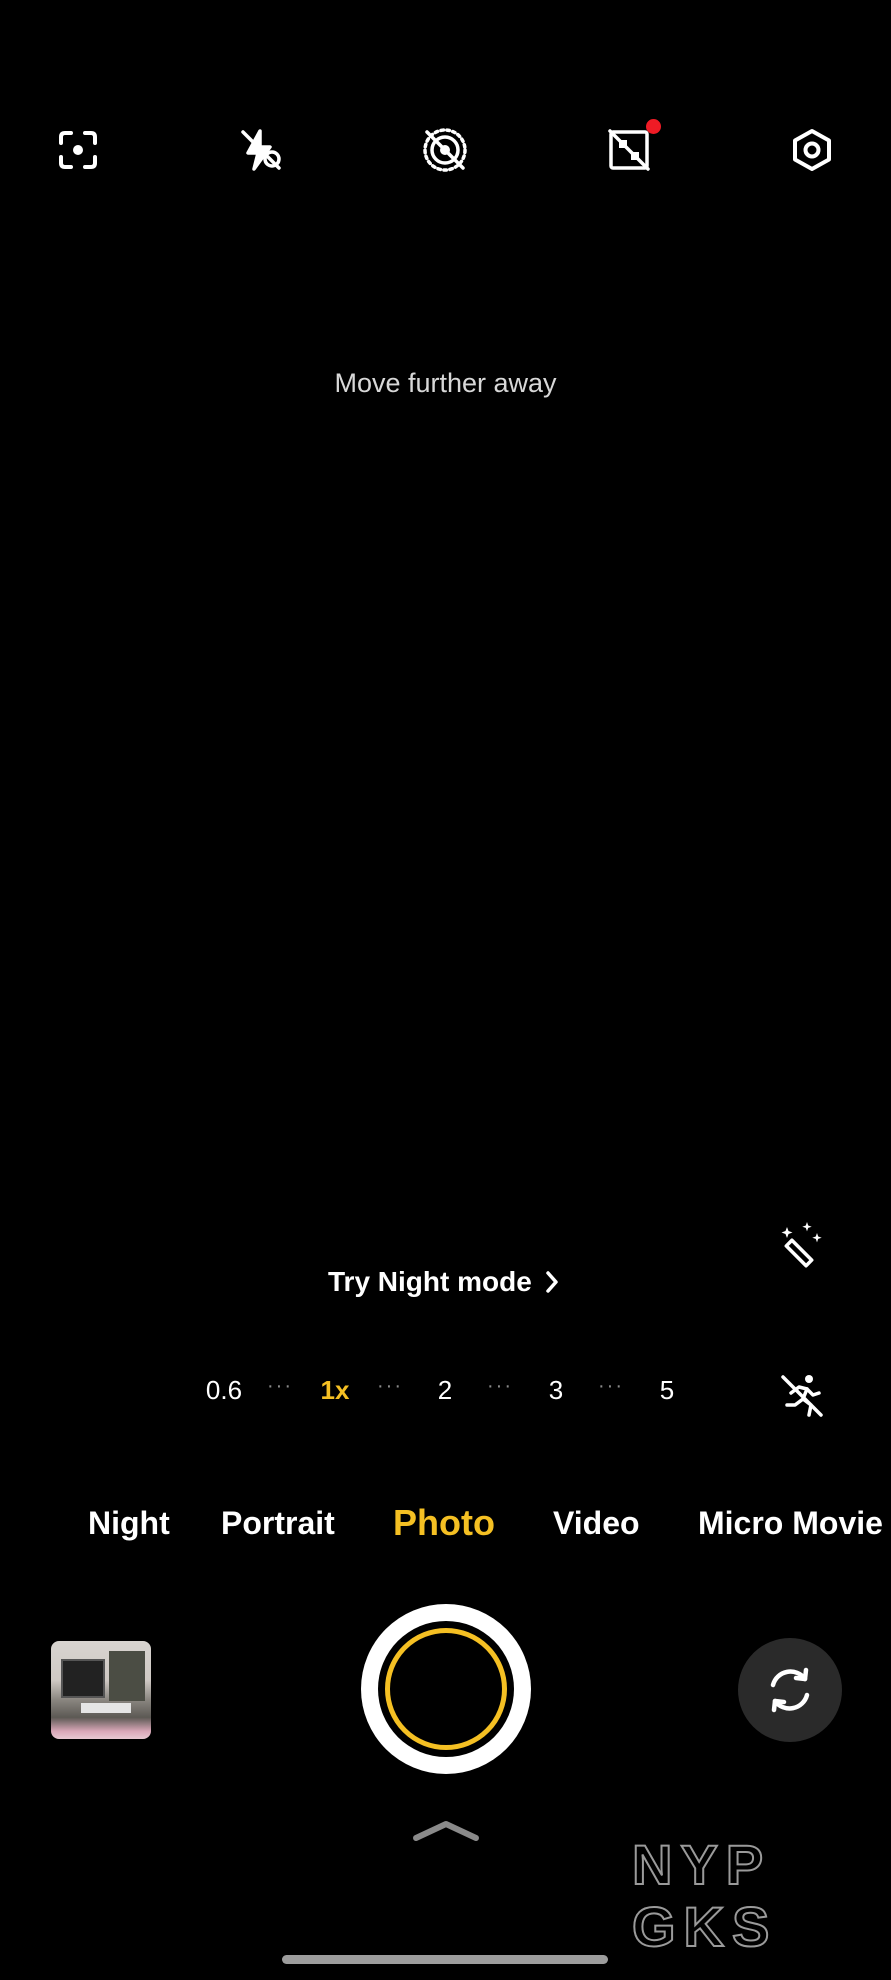  Describe the element at coordinates (790, 1523) in the screenshot. I see `mode-micro-movie: Micro Movie` at that location.